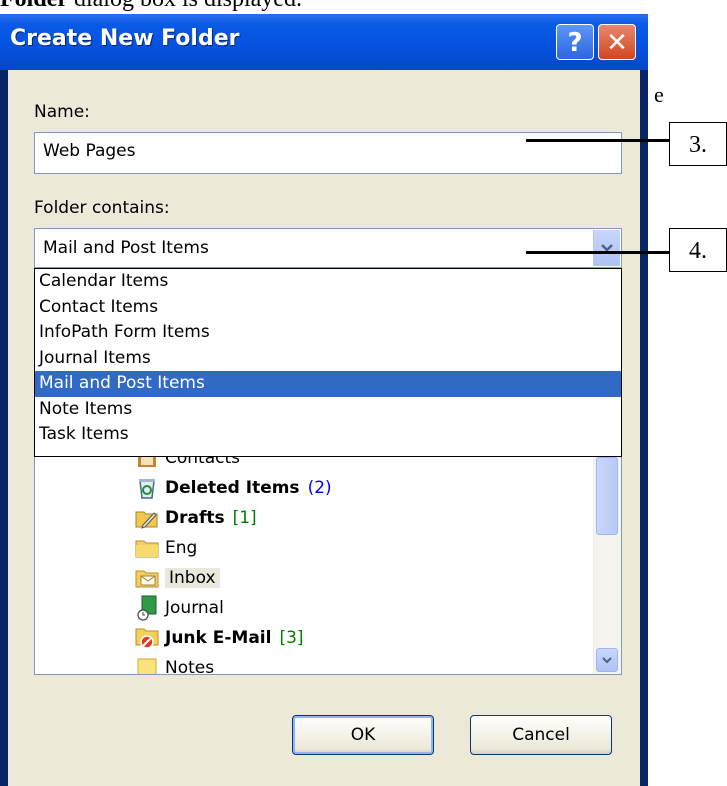 The image size is (727, 786). What do you see at coordinates (177, 578) in the screenshot?
I see `tree-item-inbox: Inbox` at bounding box center [177, 578].